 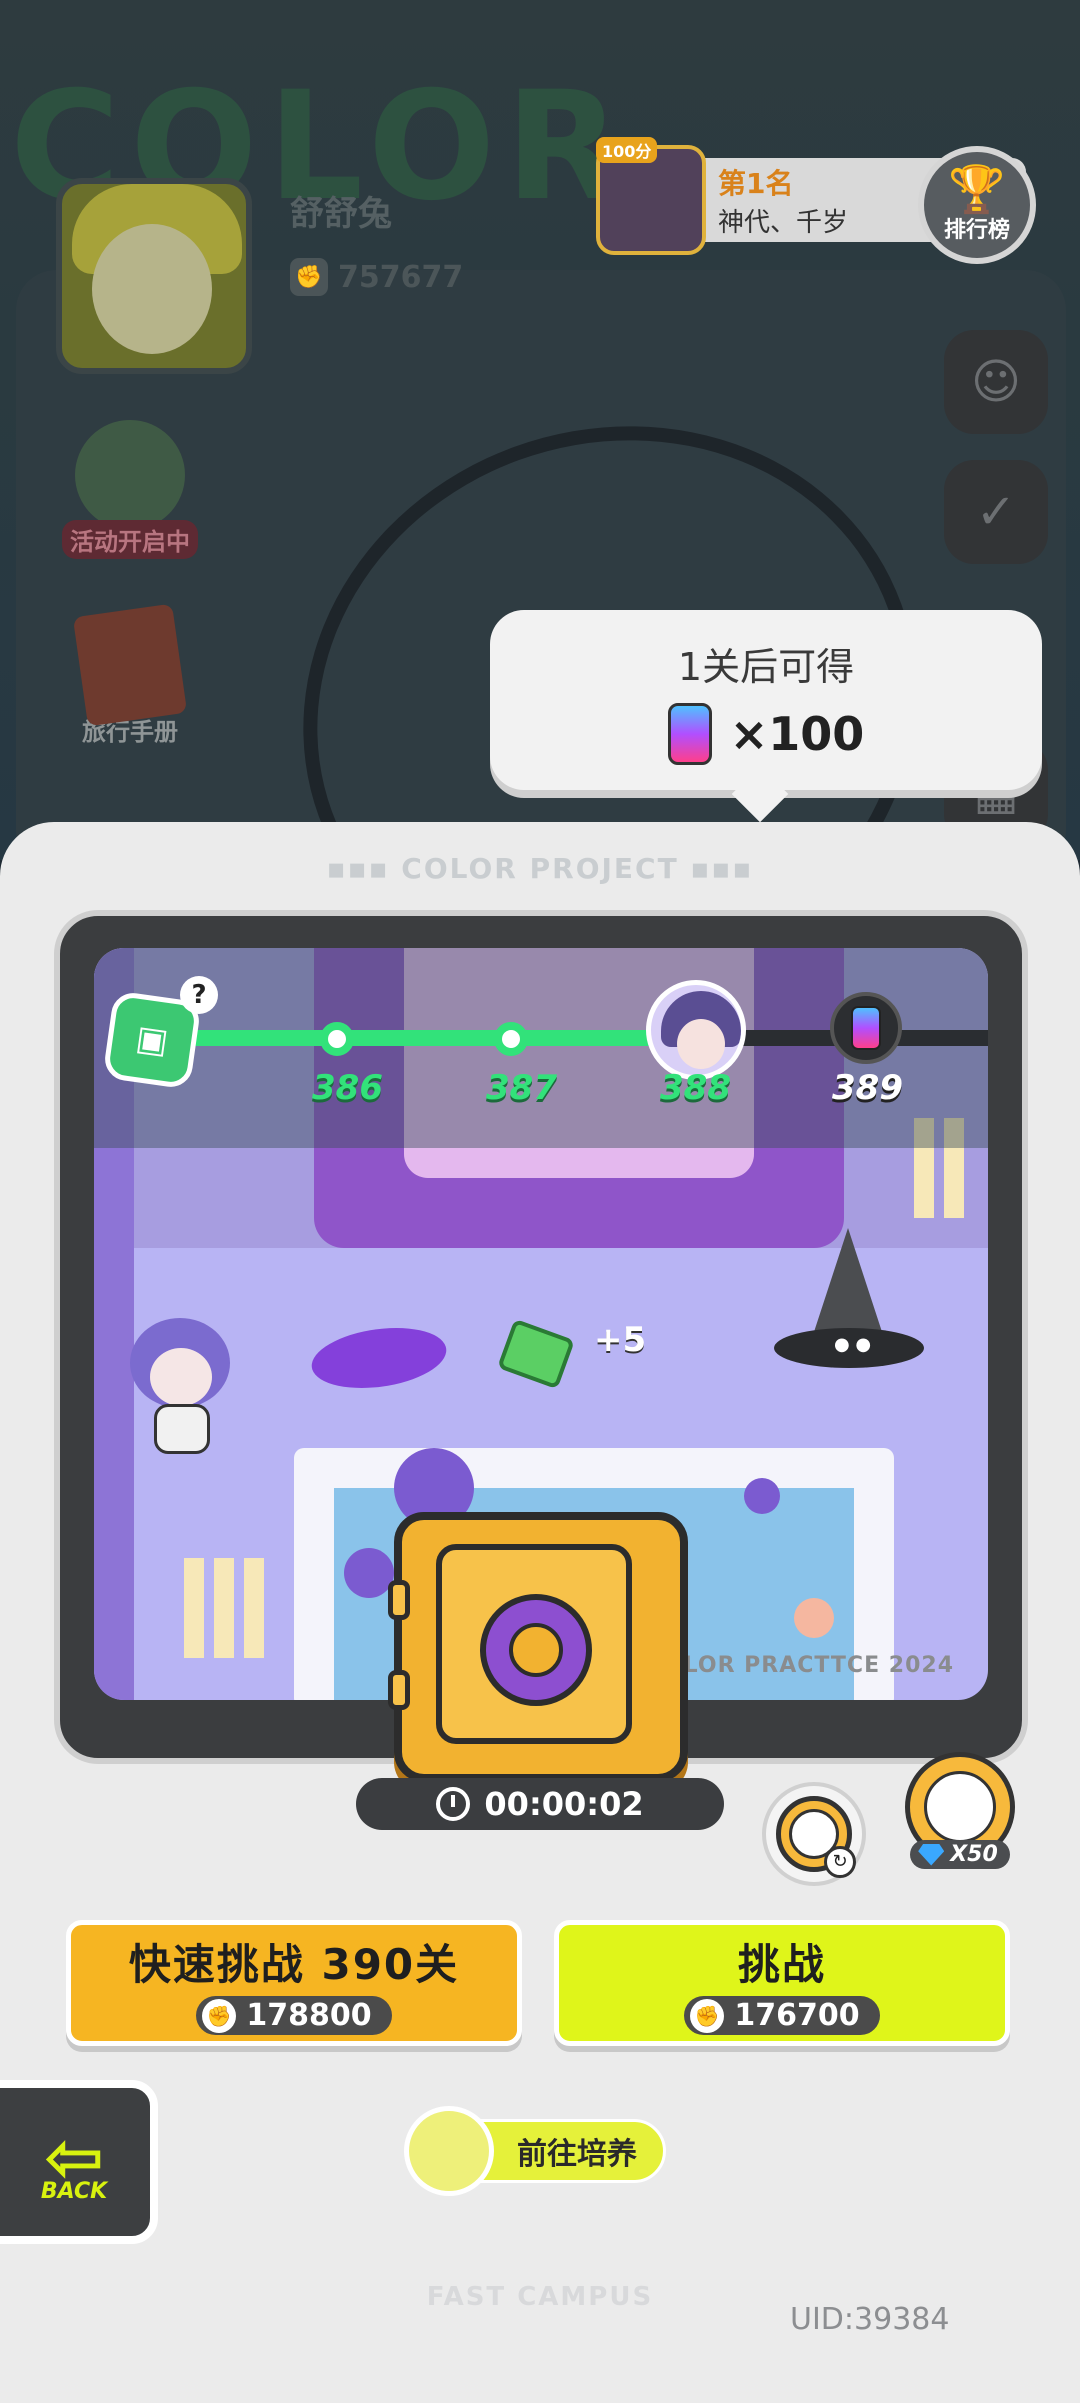 I want to click on leaderboard-button: 🏆 排行榜, so click(x=977, y=205).